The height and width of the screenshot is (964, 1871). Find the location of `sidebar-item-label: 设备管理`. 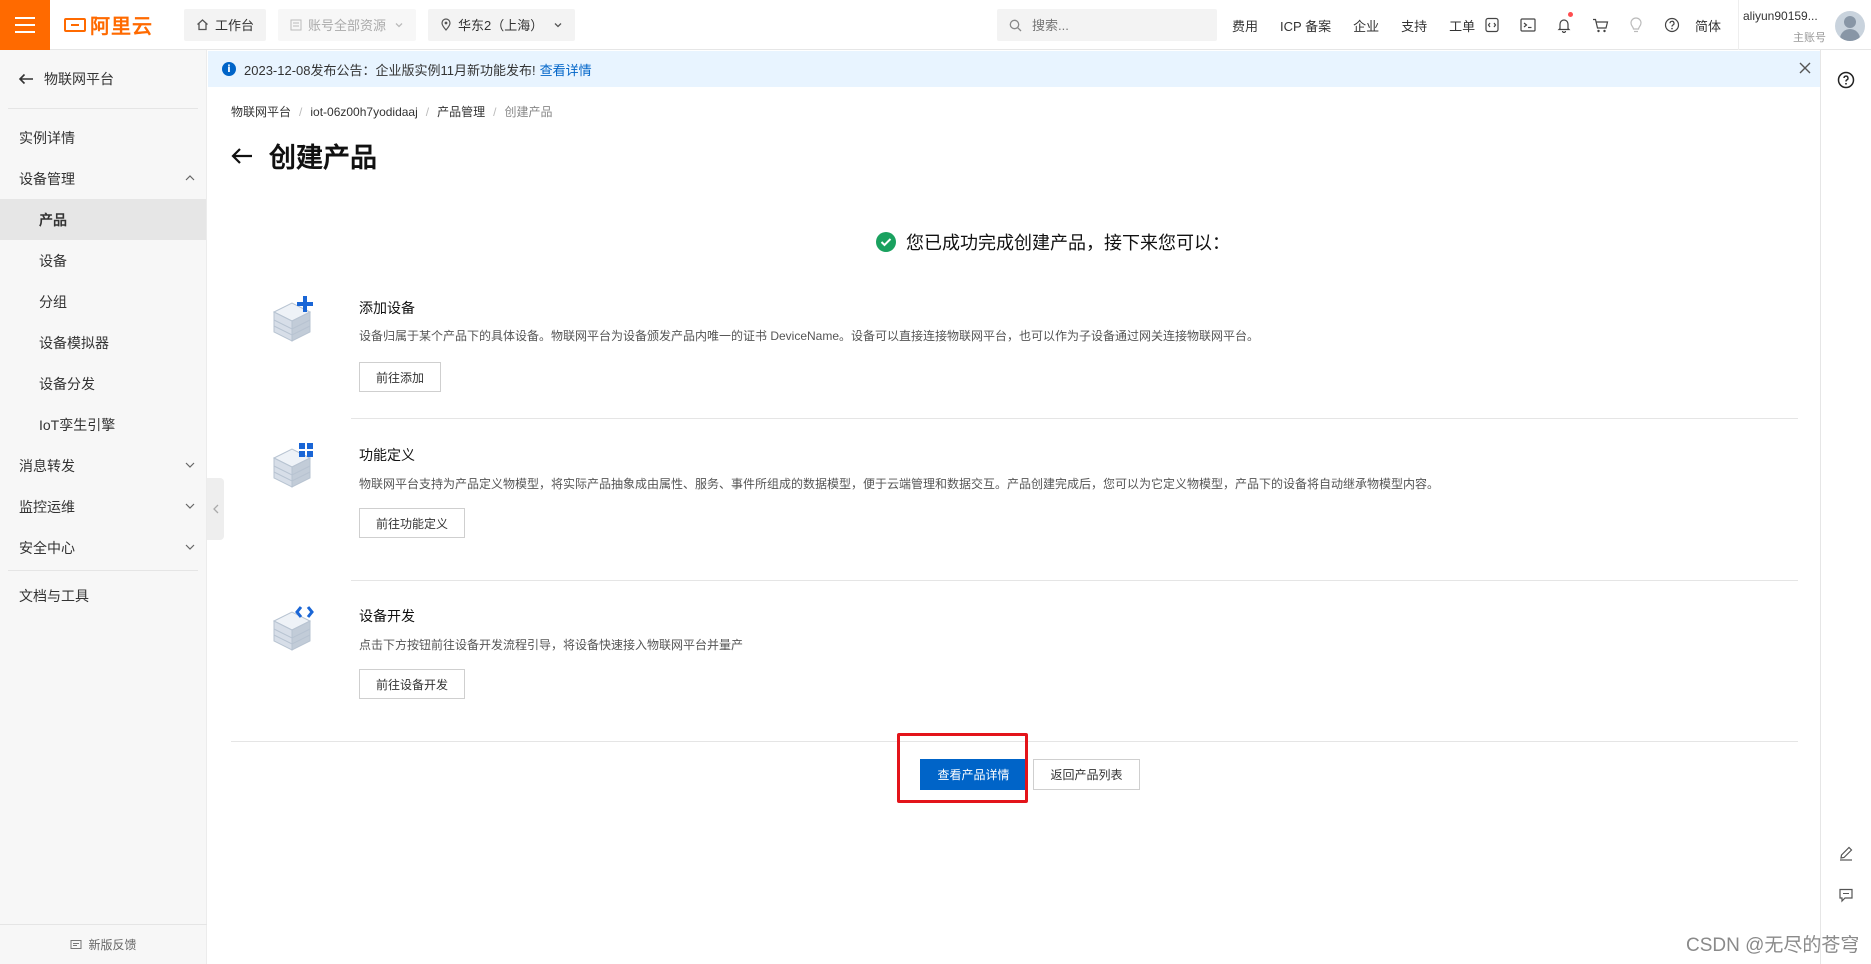

sidebar-item-label: 设备管理 is located at coordinates (47, 178).